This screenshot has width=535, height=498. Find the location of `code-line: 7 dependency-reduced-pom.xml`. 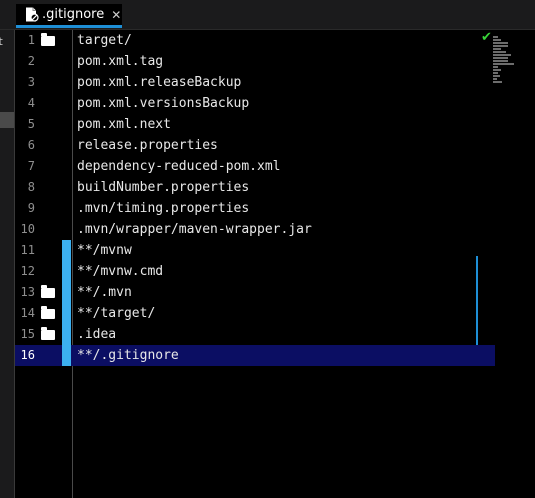

code-line: 7 dependency-reduced-pom.xml is located at coordinates (255, 166).